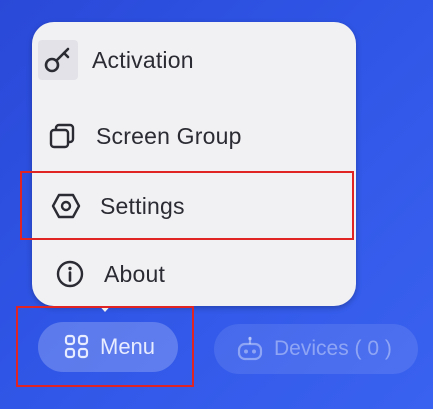 This screenshot has width=433, height=409. I want to click on devices-button: Devices ( 0 ), so click(316, 349).